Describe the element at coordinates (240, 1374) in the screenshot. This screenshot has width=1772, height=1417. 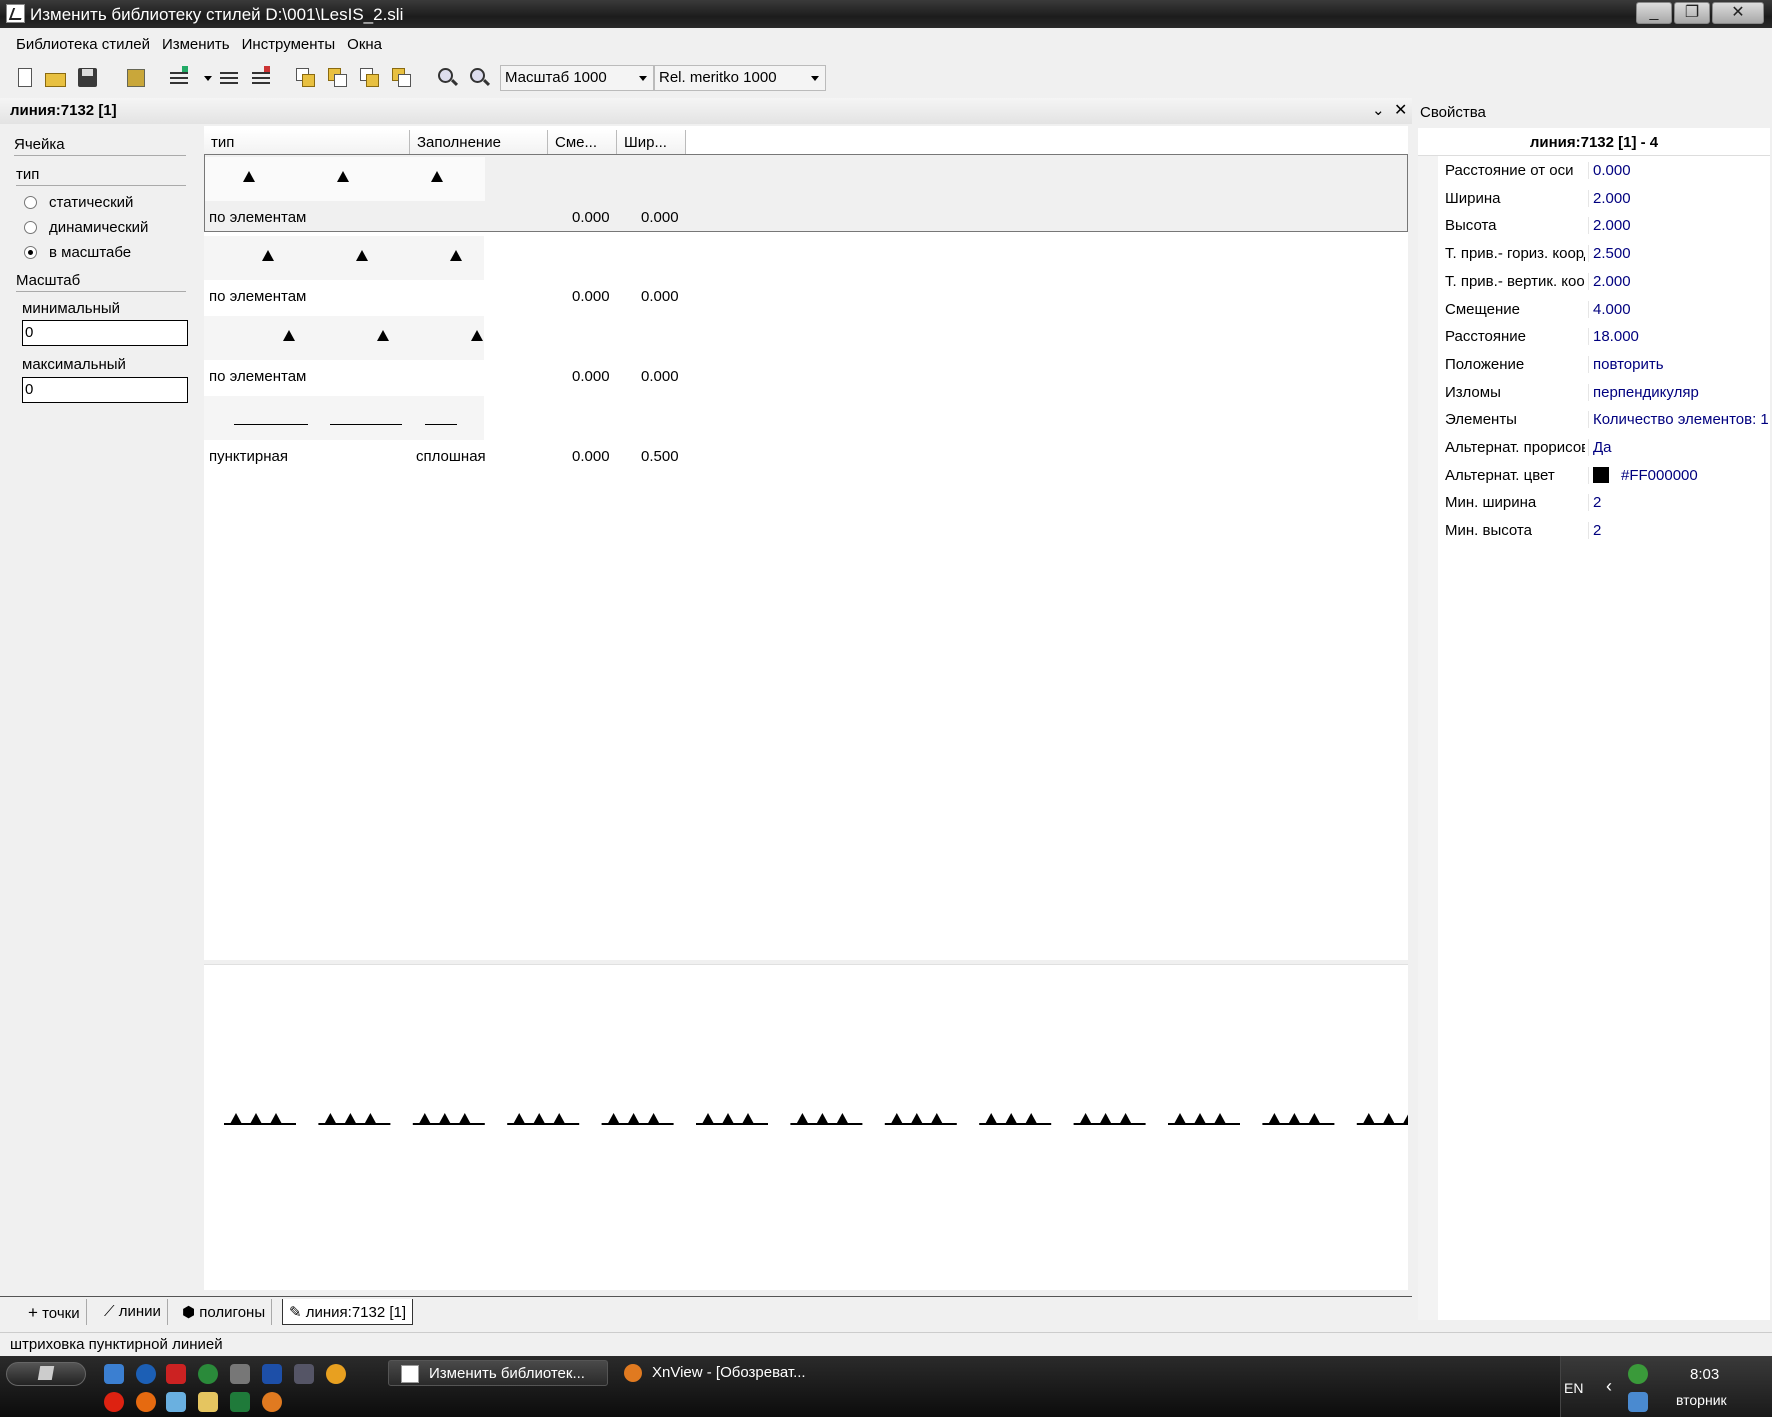
I see `usb-icon` at that location.